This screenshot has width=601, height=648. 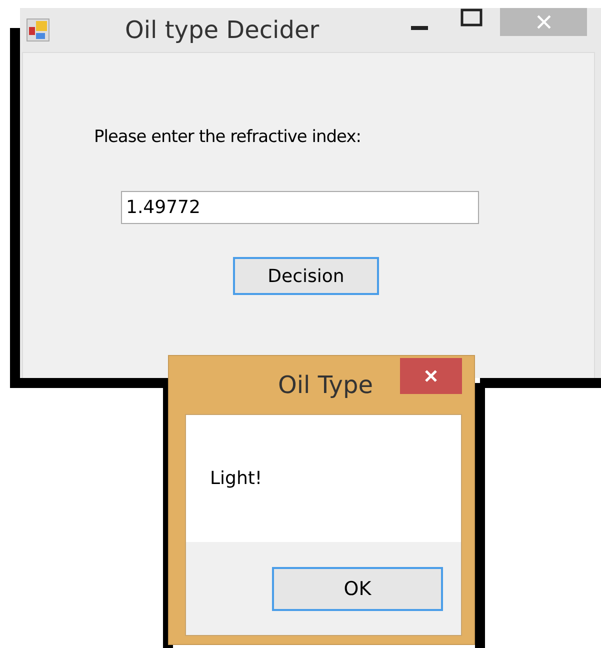 I want to click on message-text: Light!, so click(x=236, y=478).